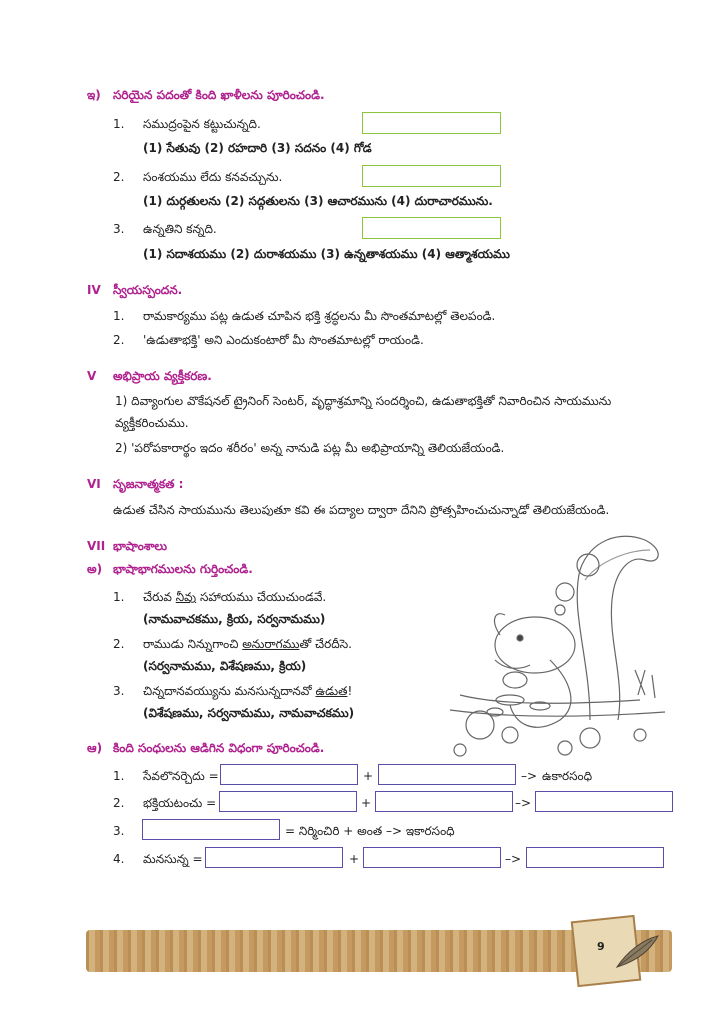 The width and height of the screenshot is (724, 1024). Describe the element at coordinates (181, 776) in the screenshot. I see `sandhi-word: సేవలొనర్చెదు =` at that location.